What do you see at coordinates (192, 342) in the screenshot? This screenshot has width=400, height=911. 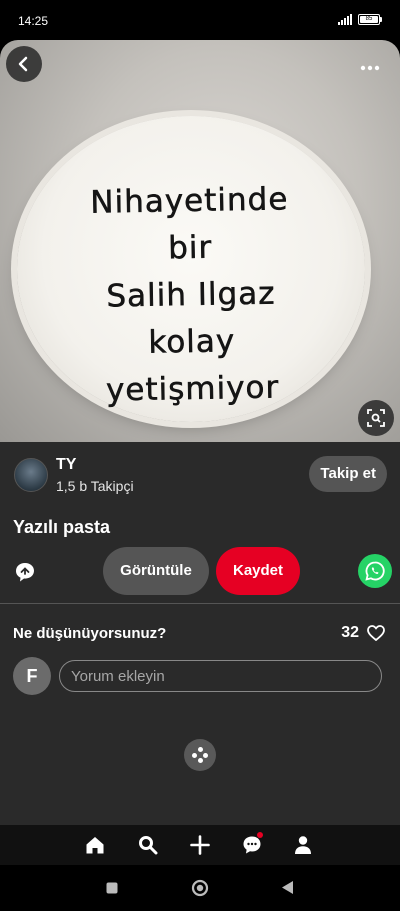 I see `cake-line: kolay` at bounding box center [192, 342].